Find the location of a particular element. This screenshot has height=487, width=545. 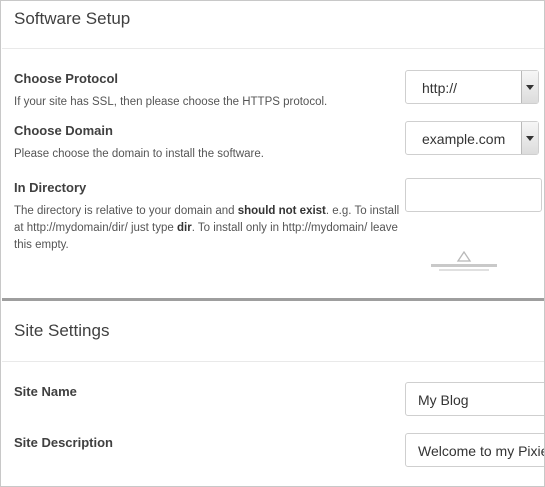

domain-label: Choose Domain is located at coordinates (63, 130).